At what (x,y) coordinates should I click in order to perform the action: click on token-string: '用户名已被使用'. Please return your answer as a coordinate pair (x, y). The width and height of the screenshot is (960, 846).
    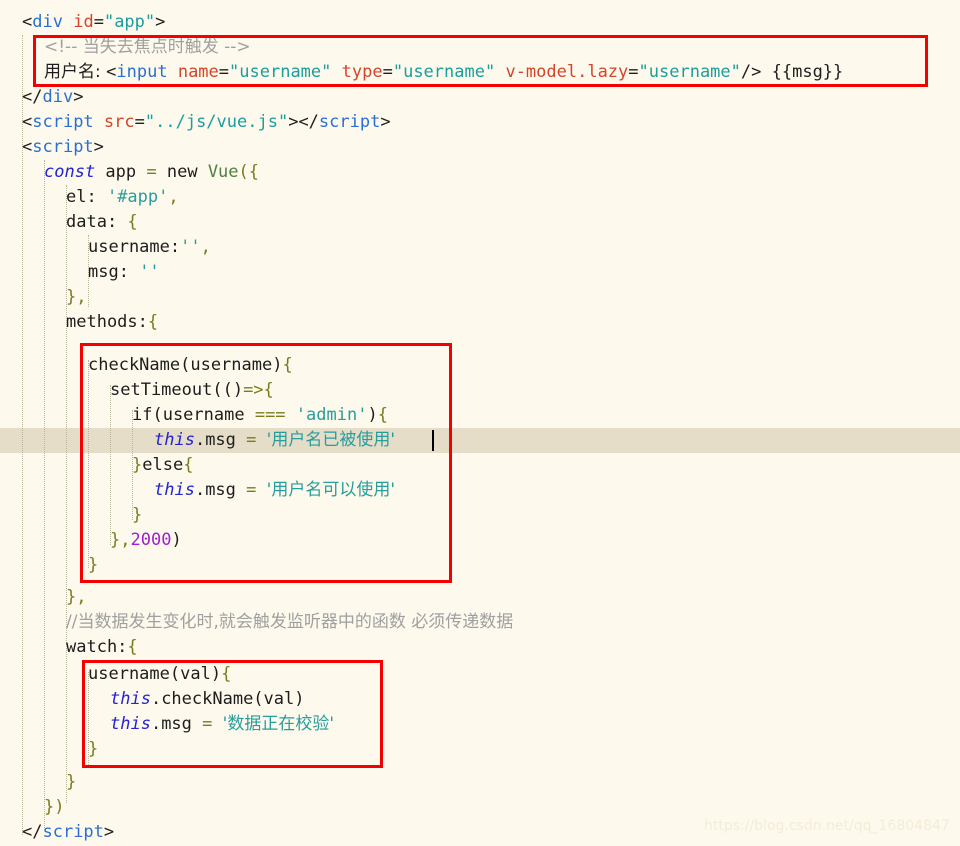
    Looking at the image, I should click on (330, 440).